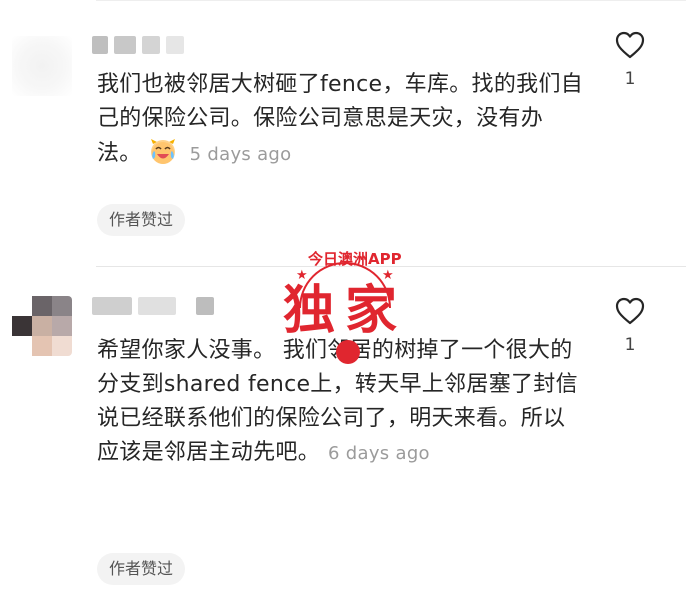 The image size is (686, 608). I want to click on watermark-exclusive: 独家, so click(345, 311).